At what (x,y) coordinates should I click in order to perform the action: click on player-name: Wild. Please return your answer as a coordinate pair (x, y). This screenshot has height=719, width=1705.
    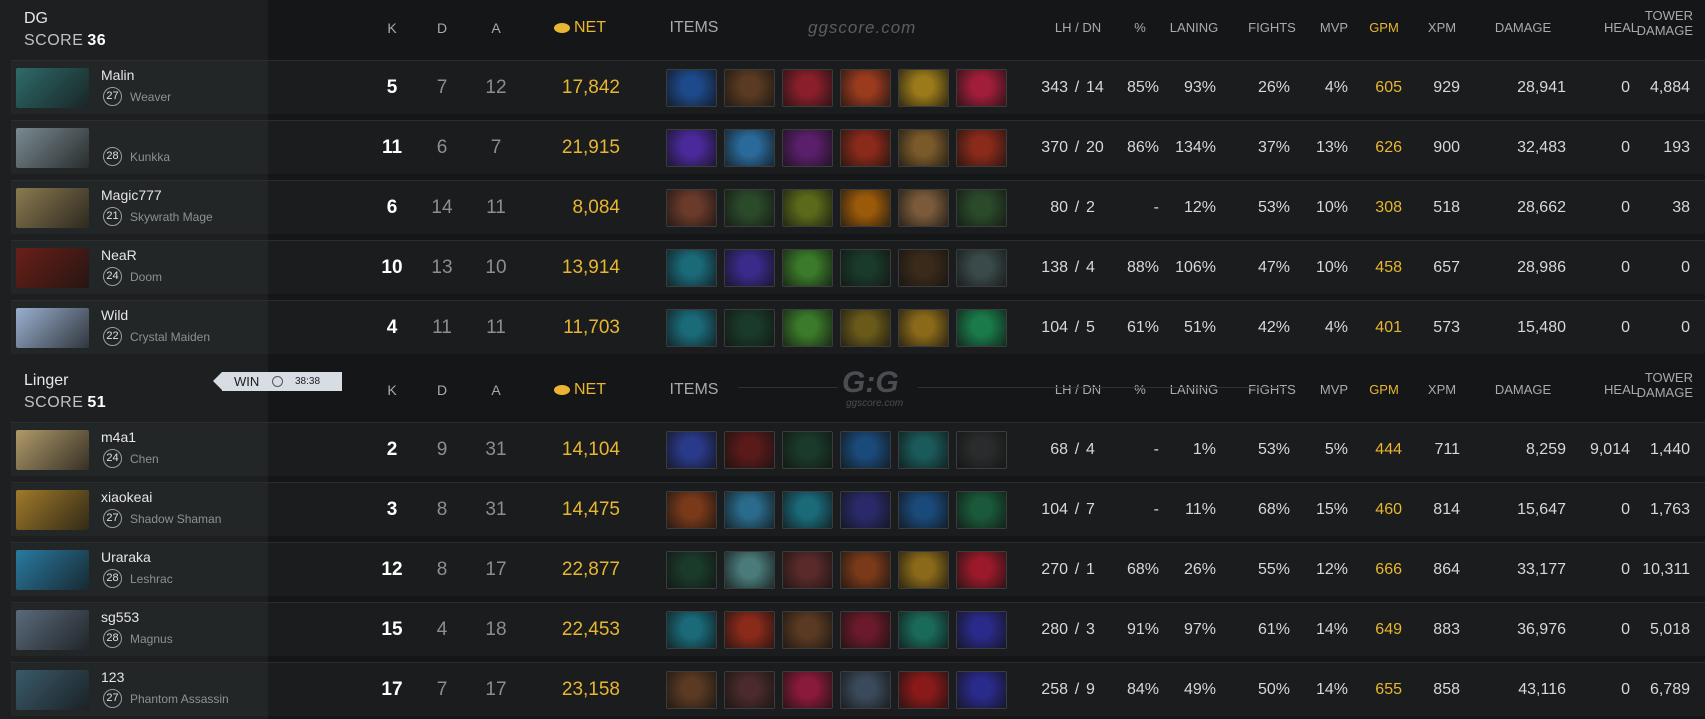
    Looking at the image, I should click on (114, 315).